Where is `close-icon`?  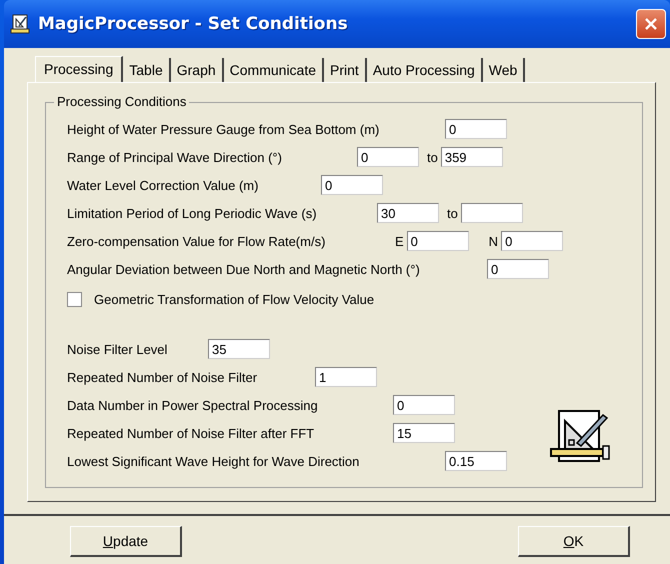 close-icon is located at coordinates (651, 24).